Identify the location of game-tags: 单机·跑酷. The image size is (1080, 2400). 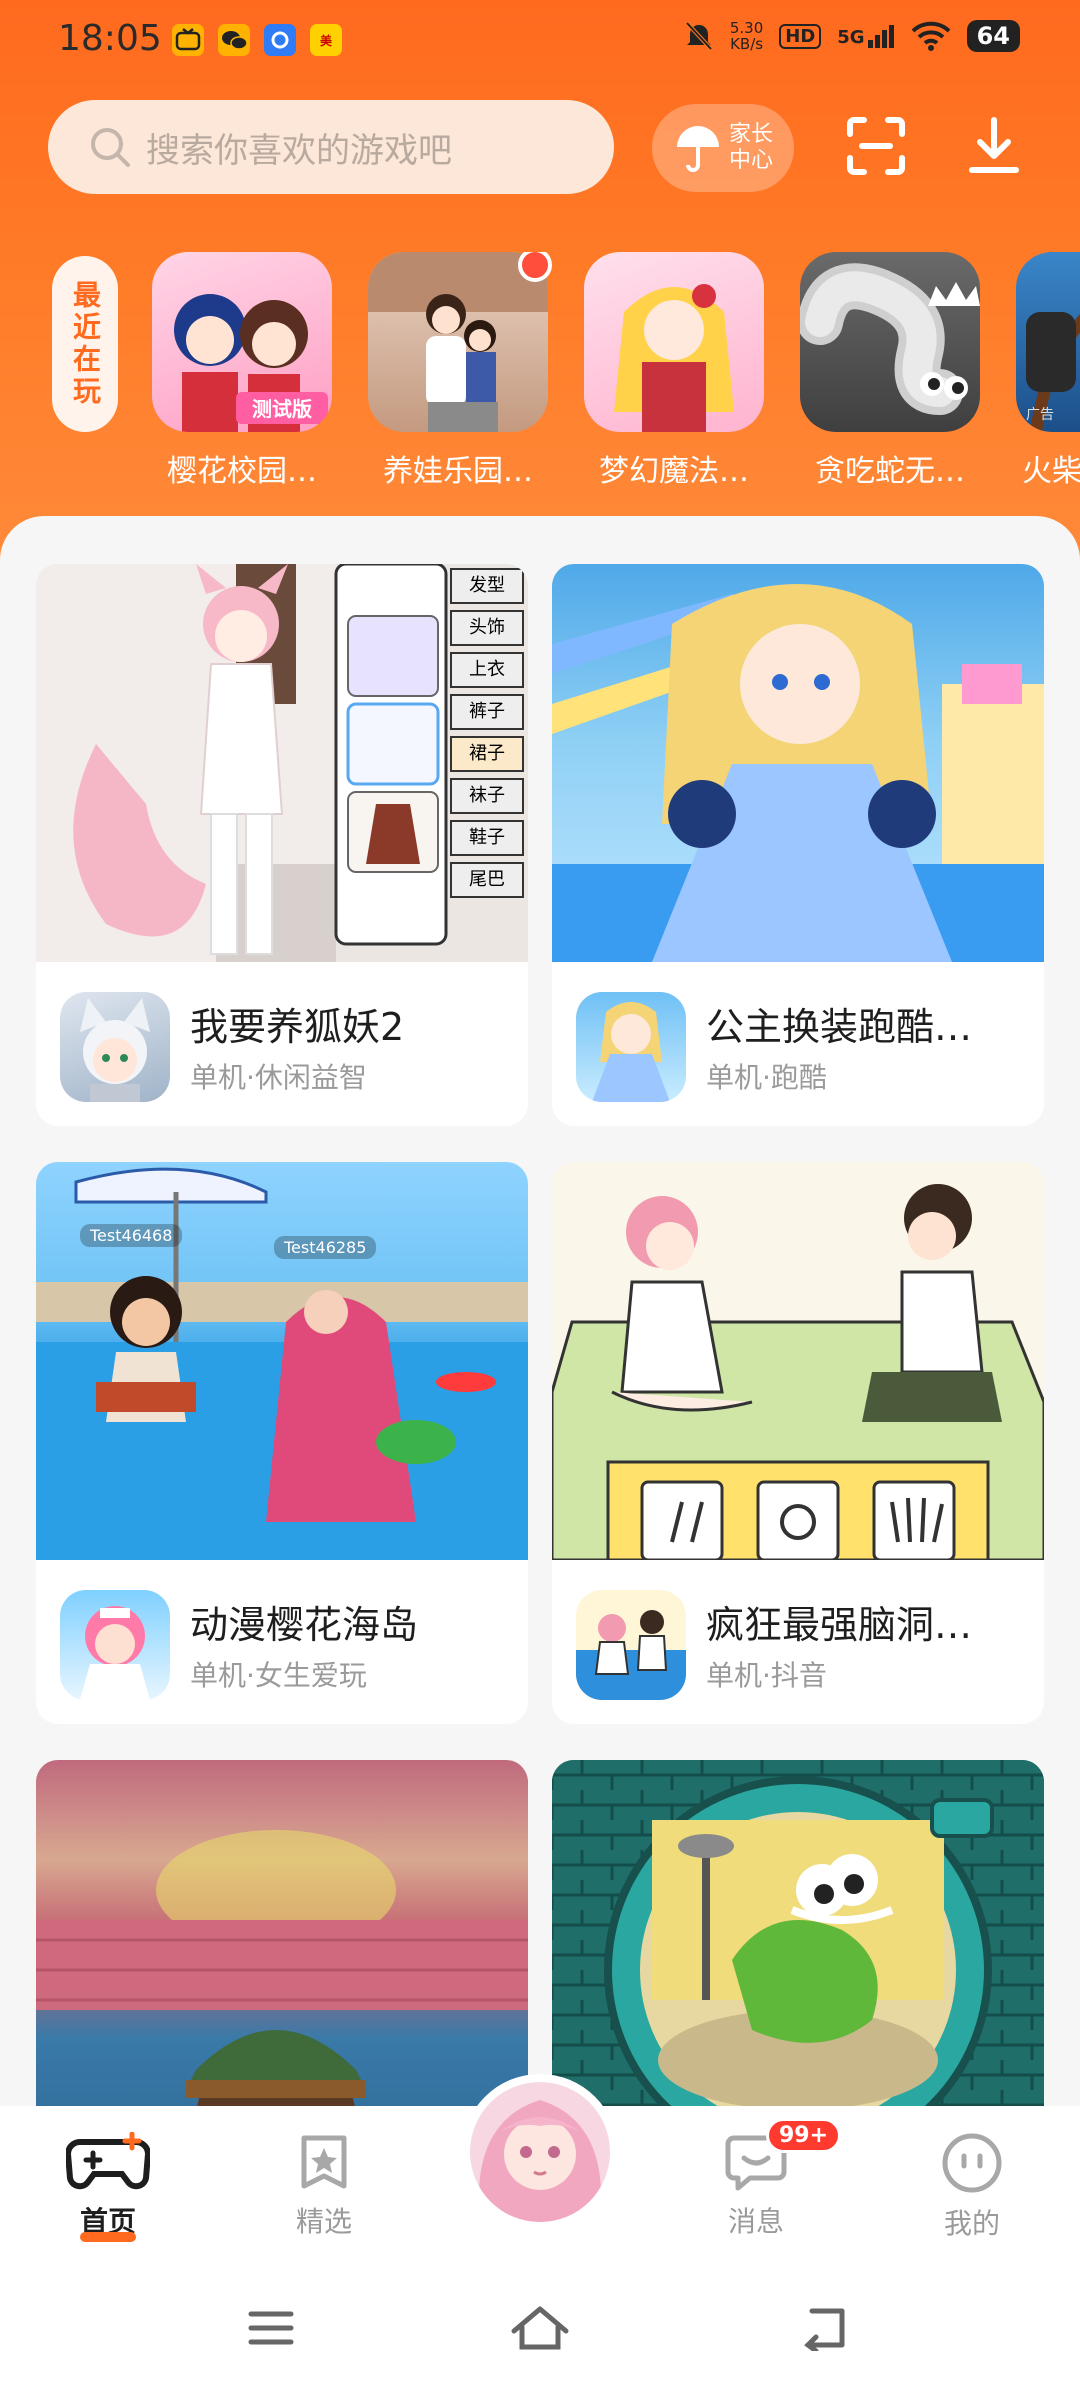
(766, 1077).